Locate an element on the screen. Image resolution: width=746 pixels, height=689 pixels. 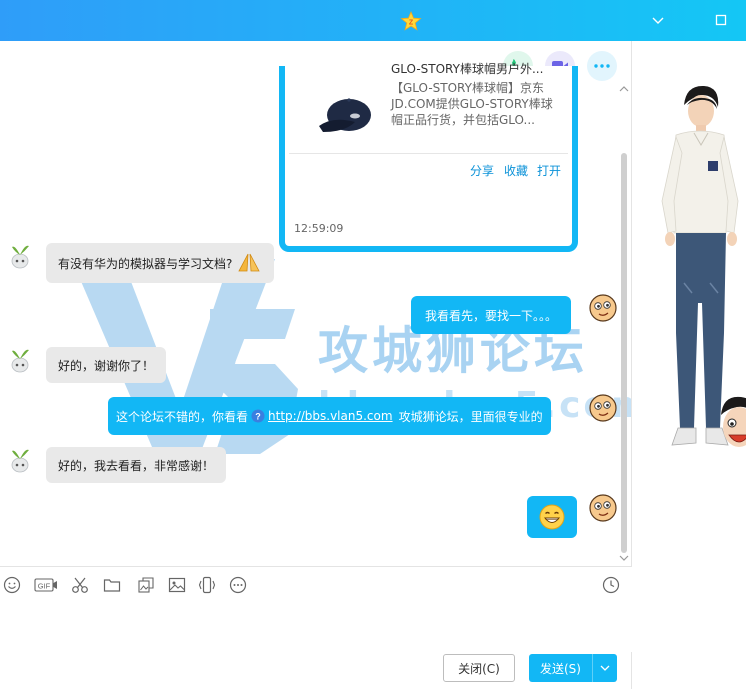
scroll-thumb is located at coordinates (624, 353).